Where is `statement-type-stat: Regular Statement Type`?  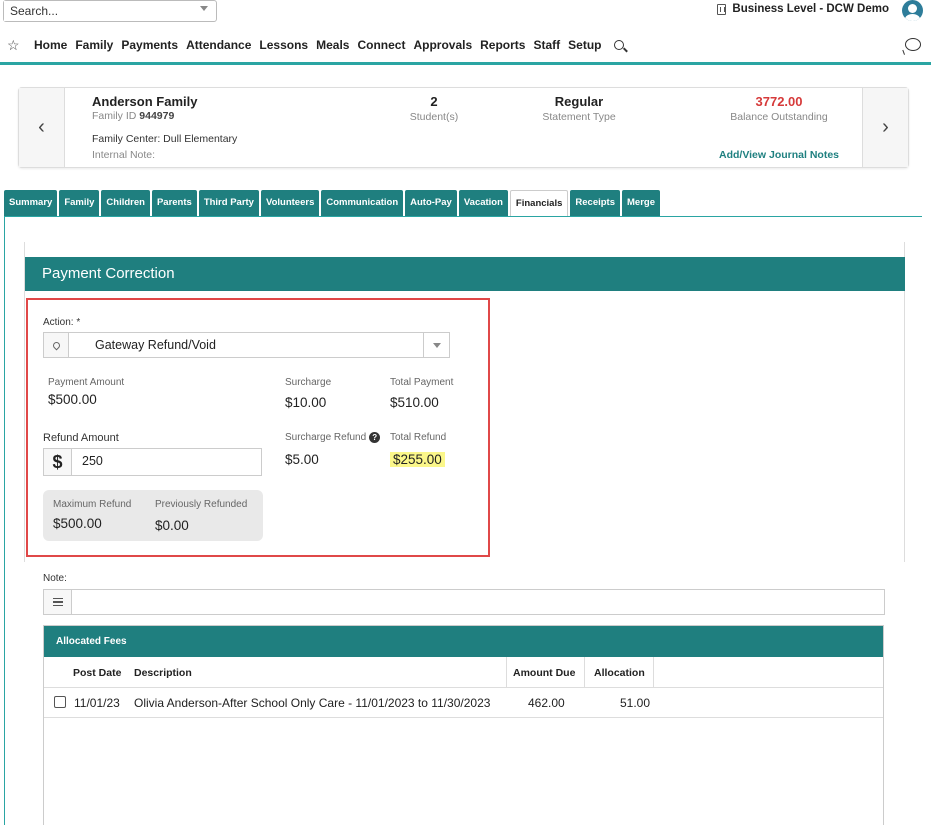 statement-type-stat: Regular Statement Type is located at coordinates (579, 108).